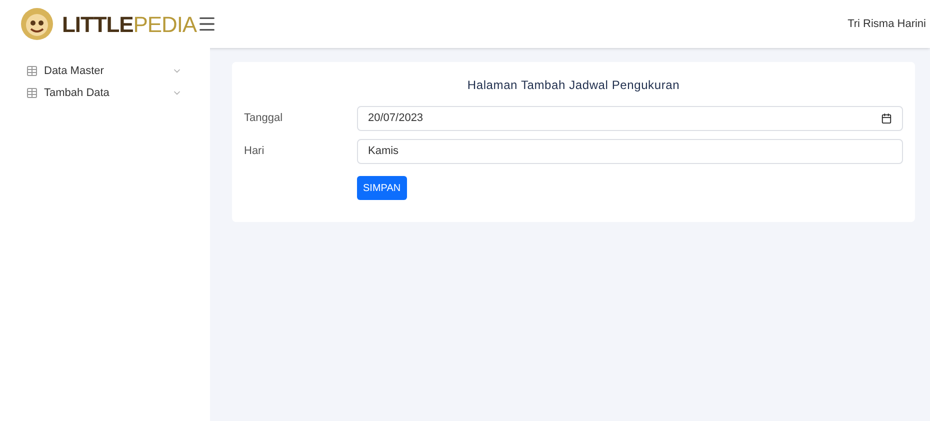 The image size is (930, 421). Describe the element at coordinates (630, 151) in the screenshot. I see `input-field: Kamis` at that location.